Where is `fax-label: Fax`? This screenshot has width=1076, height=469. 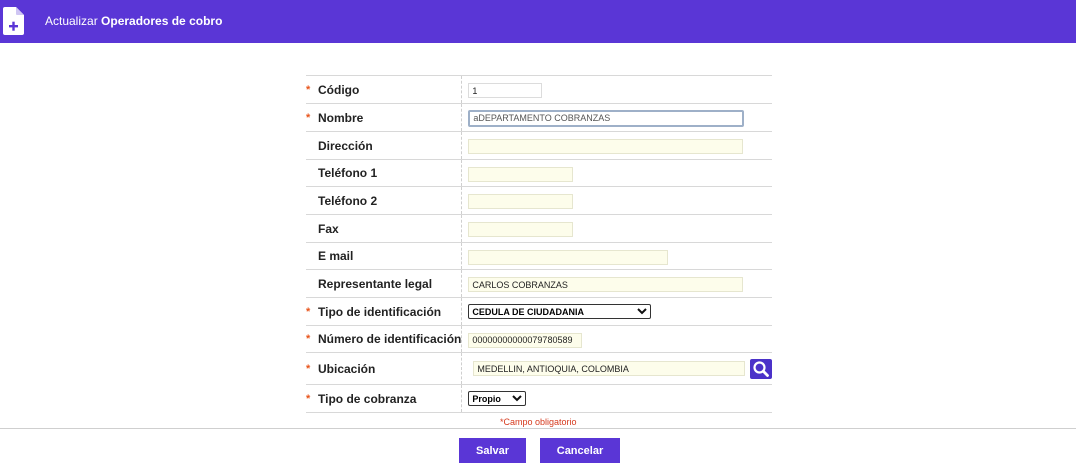 fax-label: Fax is located at coordinates (328, 228).